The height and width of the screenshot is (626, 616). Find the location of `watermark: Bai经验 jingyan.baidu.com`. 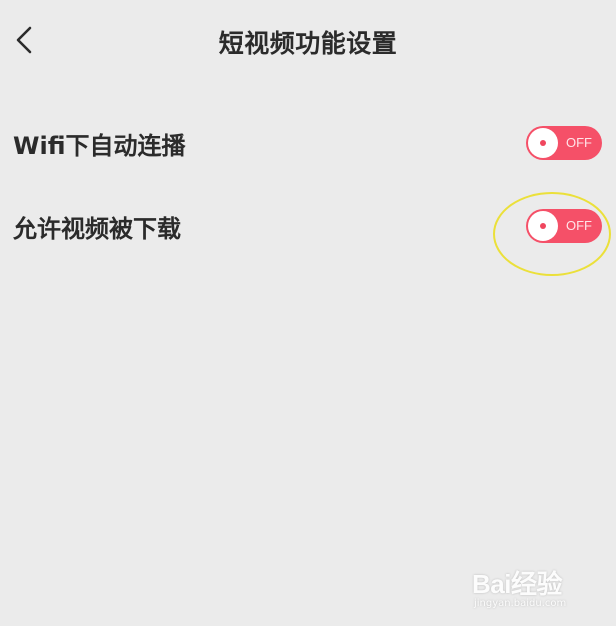

watermark: Bai经验 jingyan.baidu.com is located at coordinates (540, 588).